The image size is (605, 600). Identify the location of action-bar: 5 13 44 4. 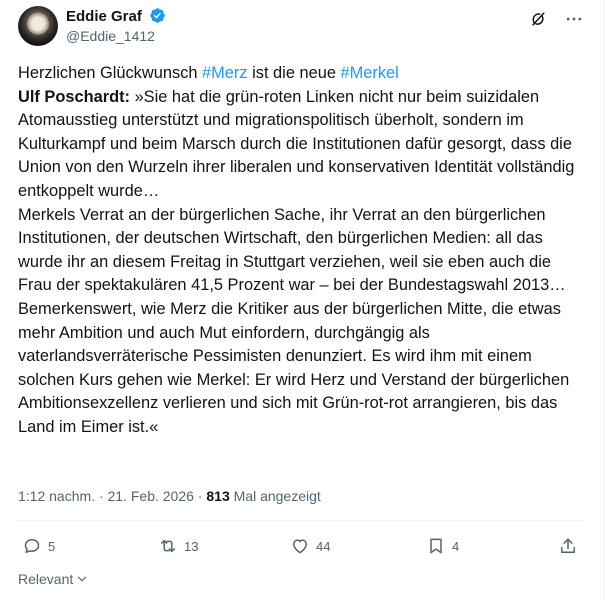
(301, 549).